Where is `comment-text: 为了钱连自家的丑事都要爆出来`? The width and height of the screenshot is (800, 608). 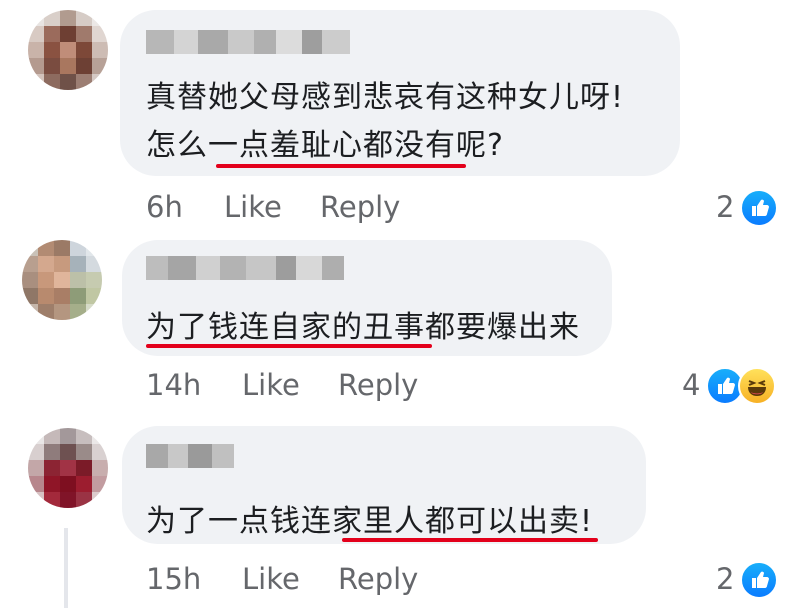
comment-text: 为了钱连自家的丑事都要爆出来 is located at coordinates (363, 327).